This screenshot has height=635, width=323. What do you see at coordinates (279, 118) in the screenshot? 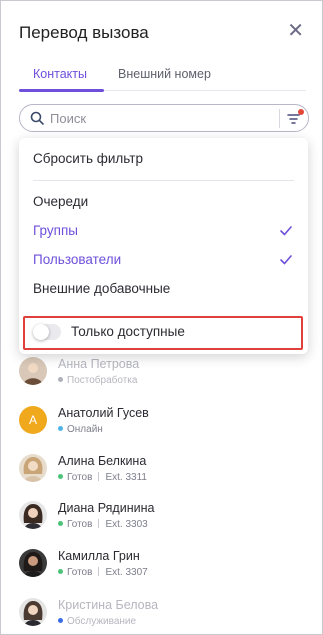
I see `search-divider` at bounding box center [279, 118].